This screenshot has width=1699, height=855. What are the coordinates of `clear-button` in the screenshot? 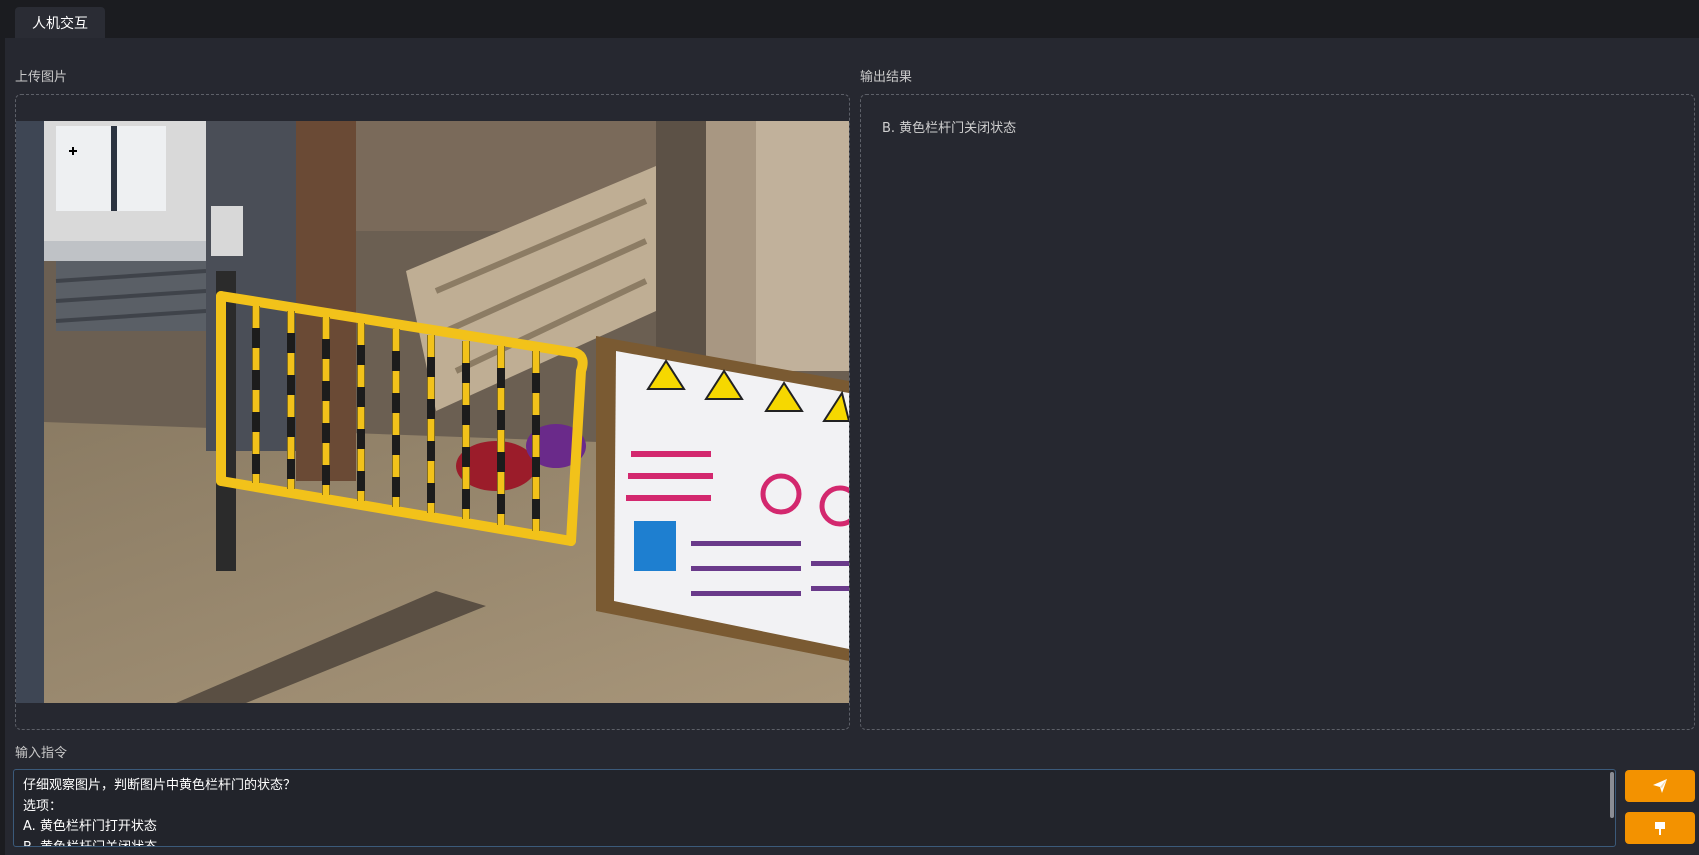 It's located at (1660, 828).